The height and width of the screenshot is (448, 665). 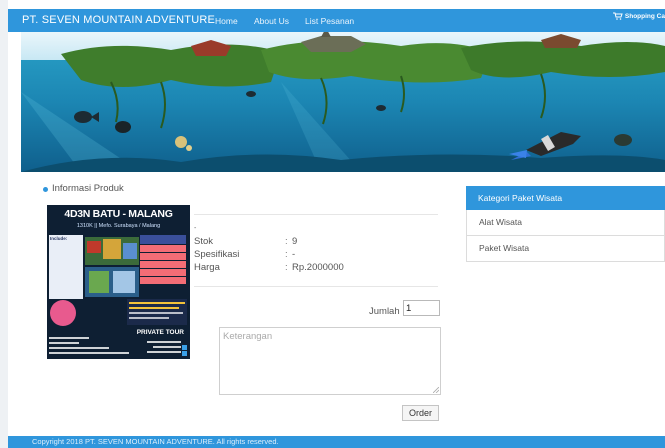 What do you see at coordinates (63, 313) in the screenshot?
I see `product-image-badge` at bounding box center [63, 313].